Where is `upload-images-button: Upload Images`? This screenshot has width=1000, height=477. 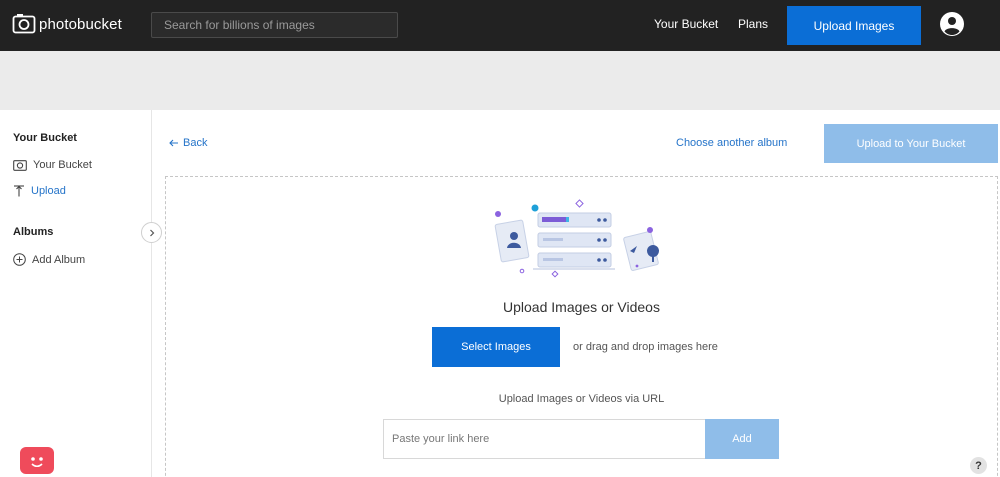 upload-images-button: Upload Images is located at coordinates (854, 25).